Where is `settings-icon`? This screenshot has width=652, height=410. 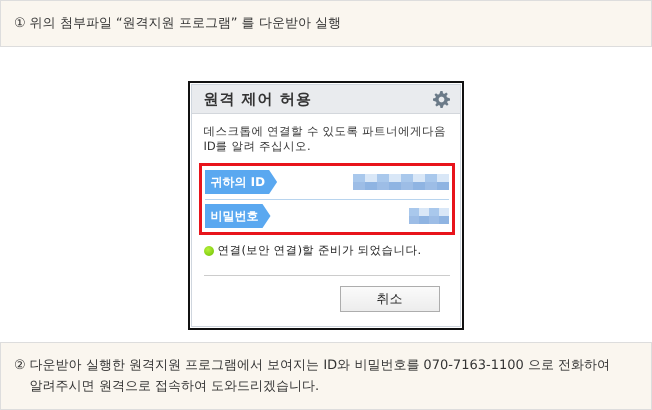
settings-icon is located at coordinates (441, 99).